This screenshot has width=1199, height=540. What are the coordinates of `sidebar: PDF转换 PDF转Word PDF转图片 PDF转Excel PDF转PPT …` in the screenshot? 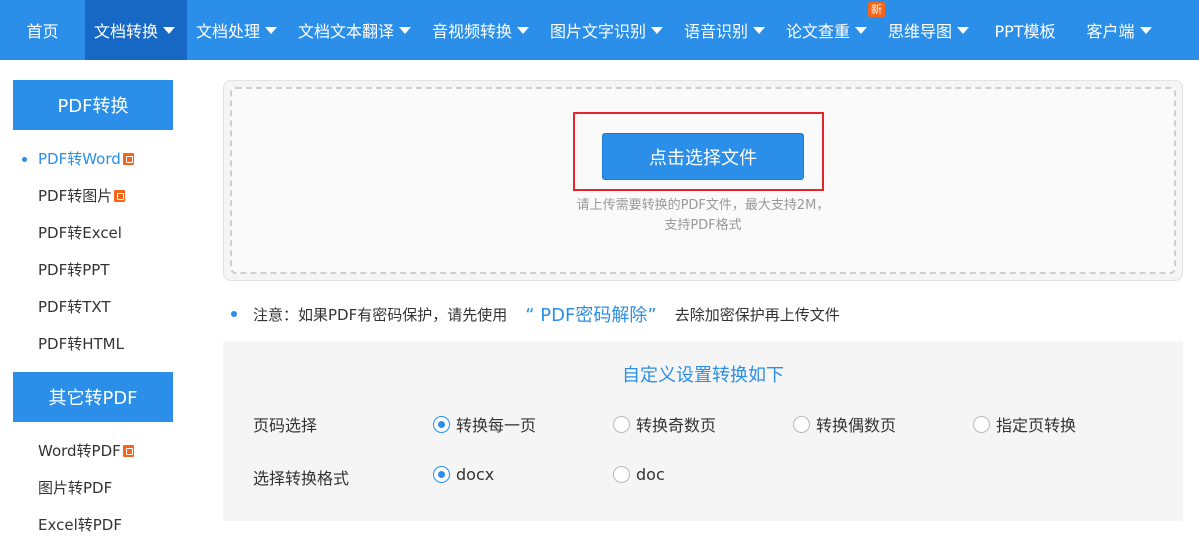 It's located at (93, 310).